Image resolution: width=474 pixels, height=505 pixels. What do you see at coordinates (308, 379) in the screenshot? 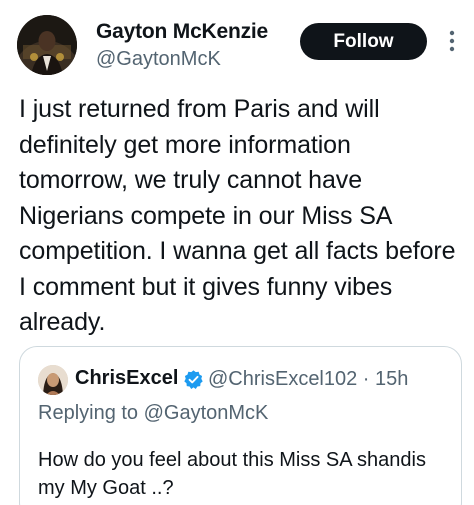
I see `quoted-handle-time: @ChrisExcel102 · 15h` at bounding box center [308, 379].